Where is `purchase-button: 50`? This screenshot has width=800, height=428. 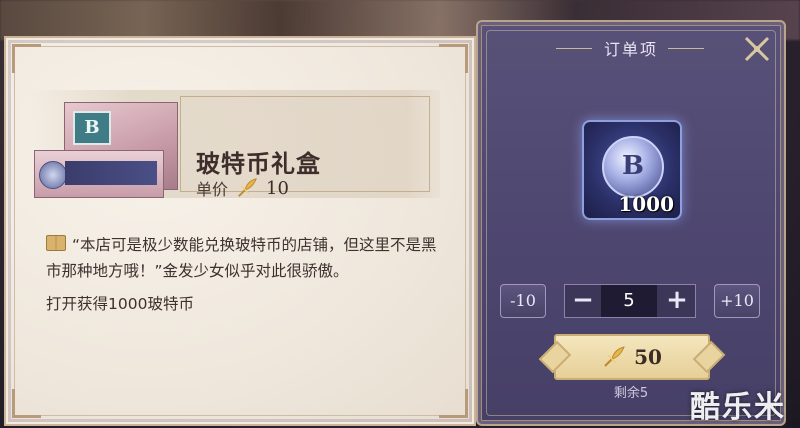 purchase-button: 50 is located at coordinates (632, 357).